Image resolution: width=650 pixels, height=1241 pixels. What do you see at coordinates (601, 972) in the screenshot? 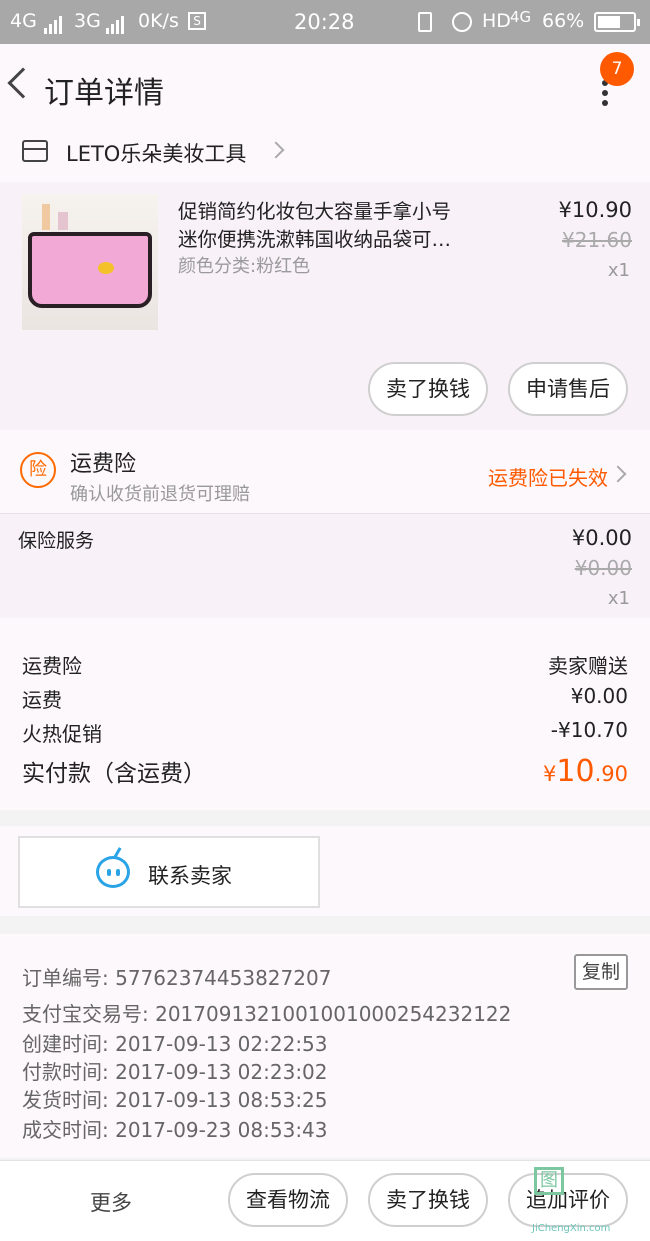
I see `copy-button: 复制` at bounding box center [601, 972].